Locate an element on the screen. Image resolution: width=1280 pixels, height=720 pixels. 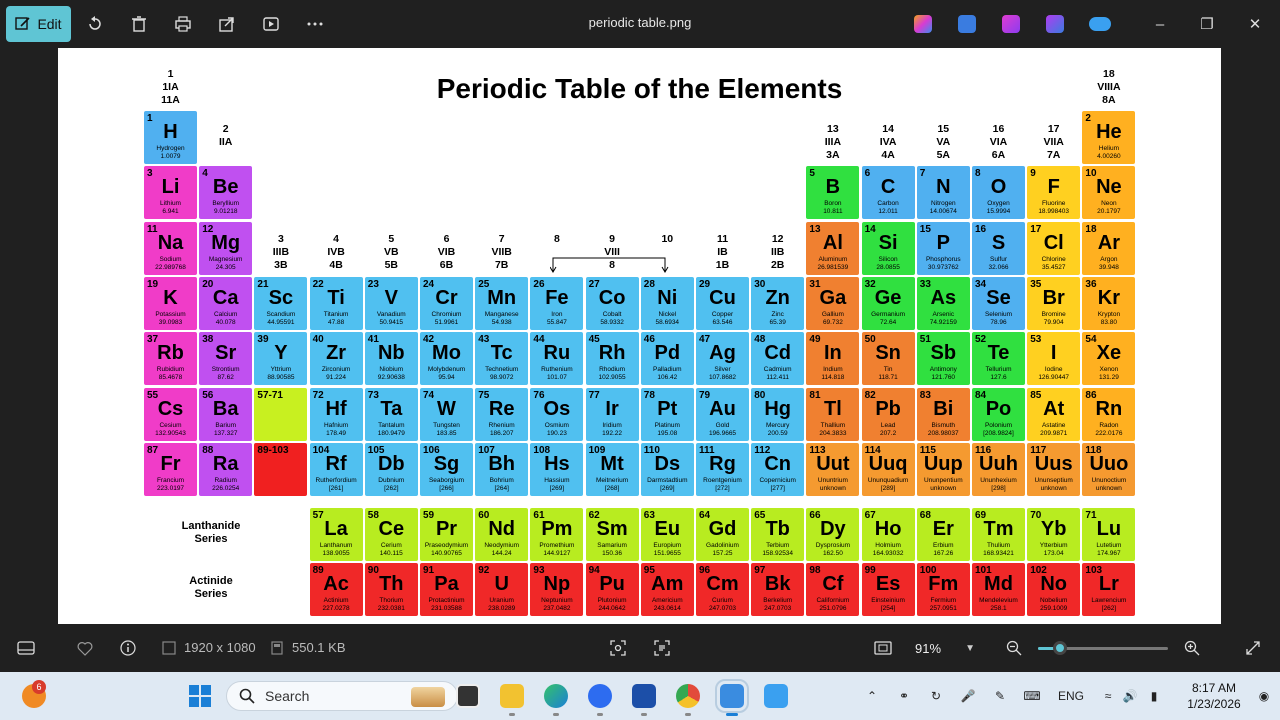
visual-search-icon is located at coordinates (618, 648).